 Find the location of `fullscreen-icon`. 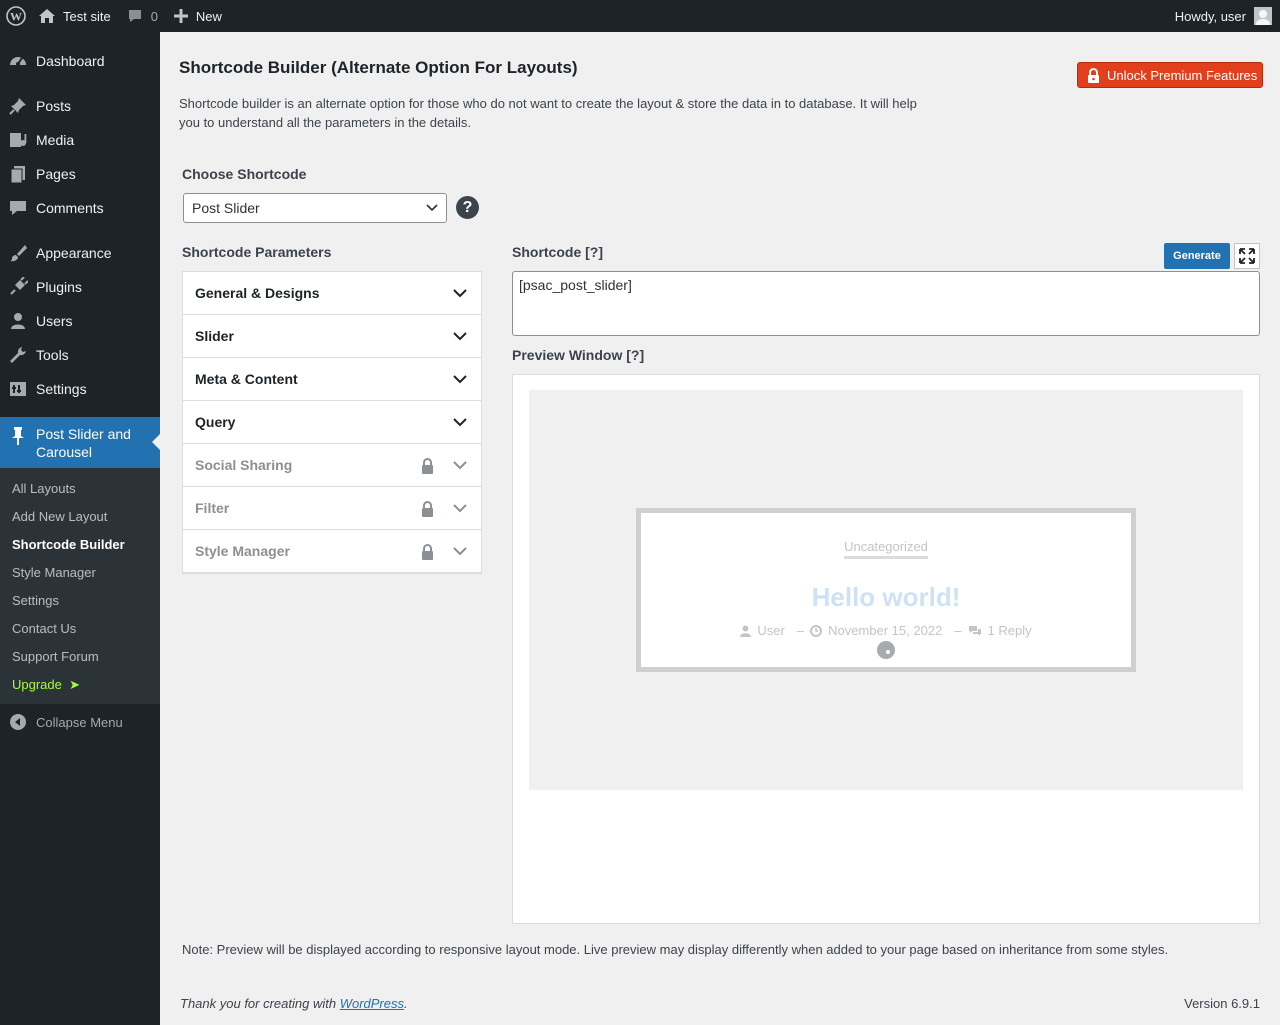

fullscreen-icon is located at coordinates (1247, 256).